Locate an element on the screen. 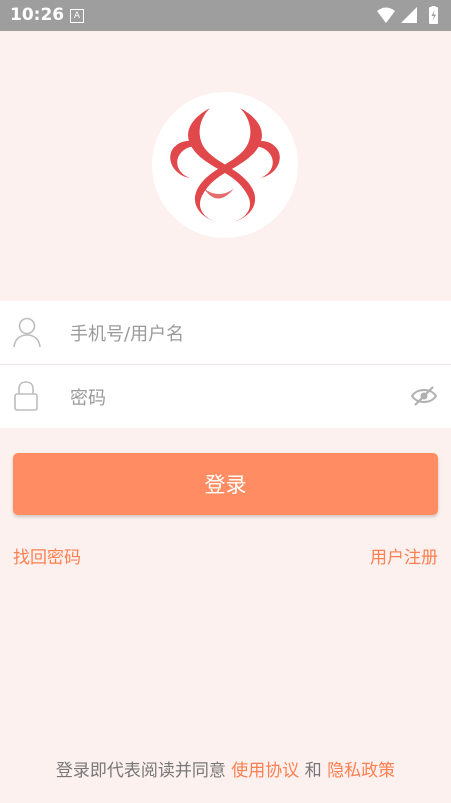 Image resolution: width=451 pixels, height=803 pixels. password-input is located at coordinates (230, 398).